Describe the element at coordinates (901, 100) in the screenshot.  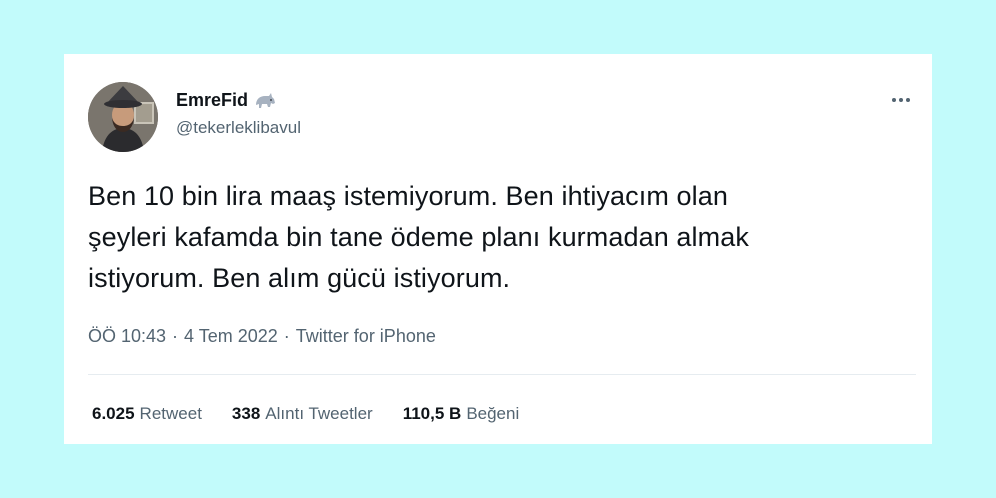
I see `more-horizontal-icon` at that location.